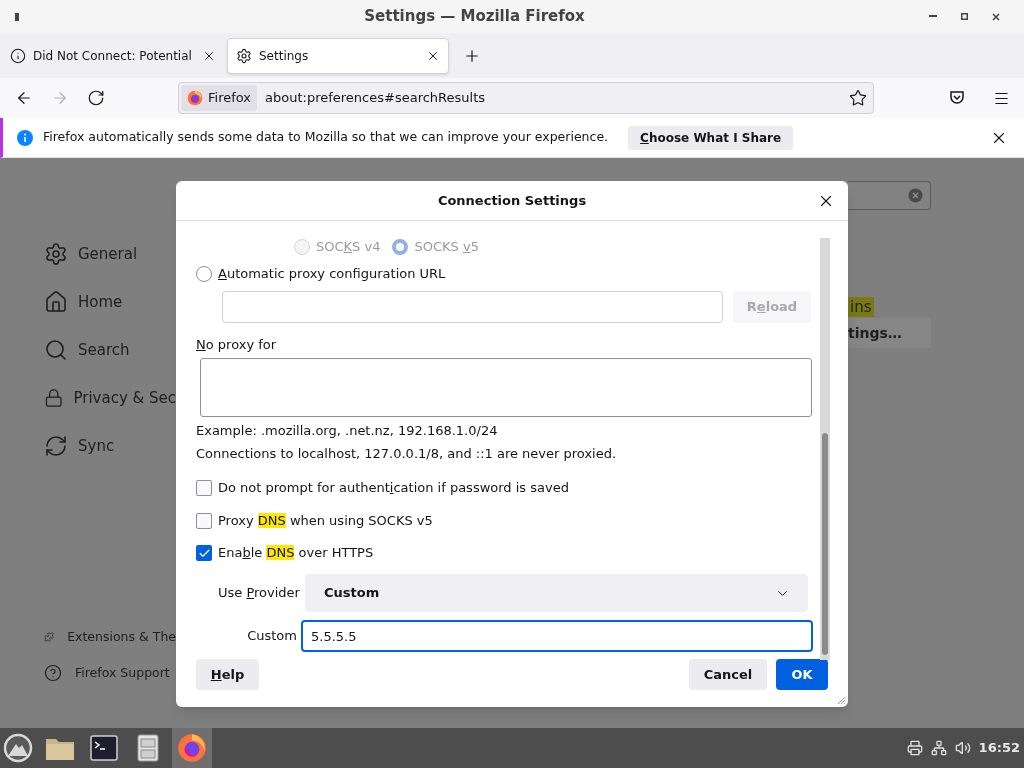  What do you see at coordinates (18, 748) in the screenshot?
I see `mountain-logo-icon` at bounding box center [18, 748].